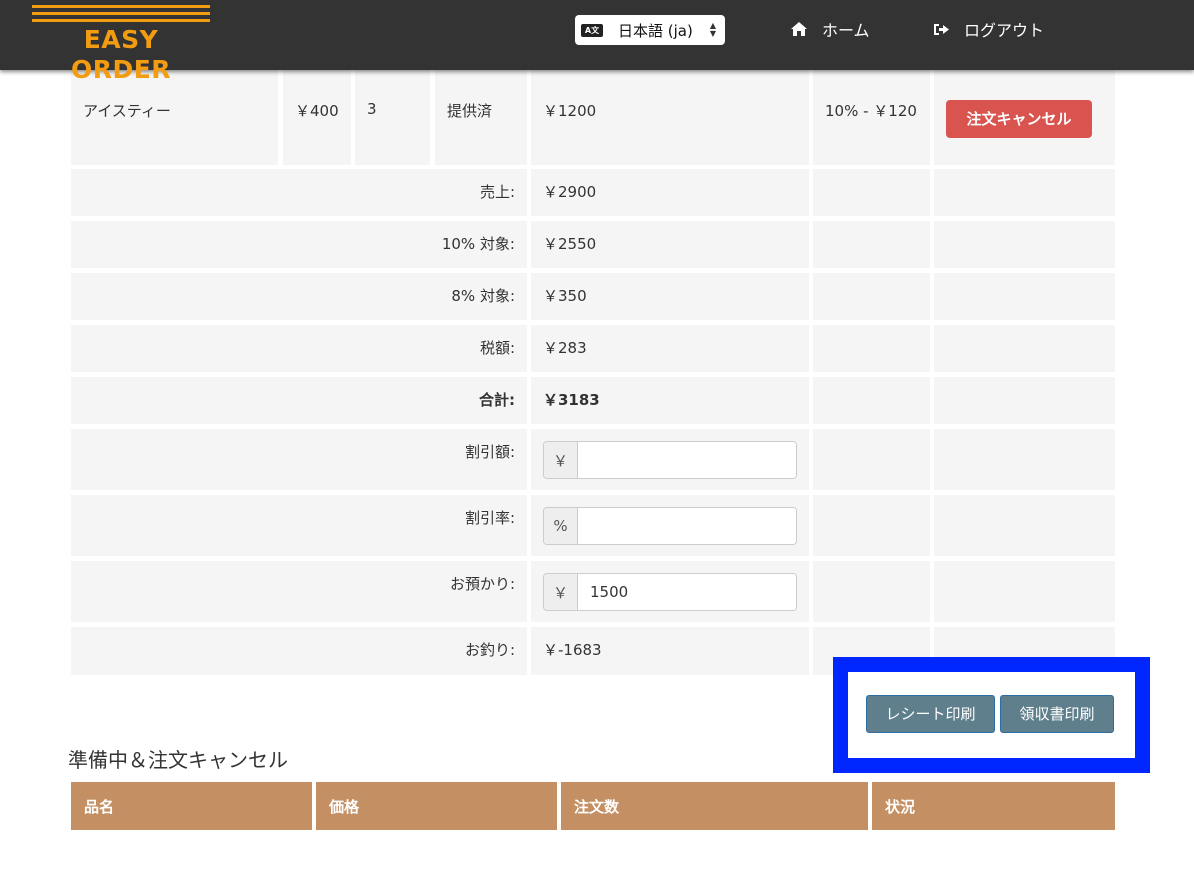 The image size is (1194, 869). I want to click on discount-rate-label: 割引率:, so click(299, 525).